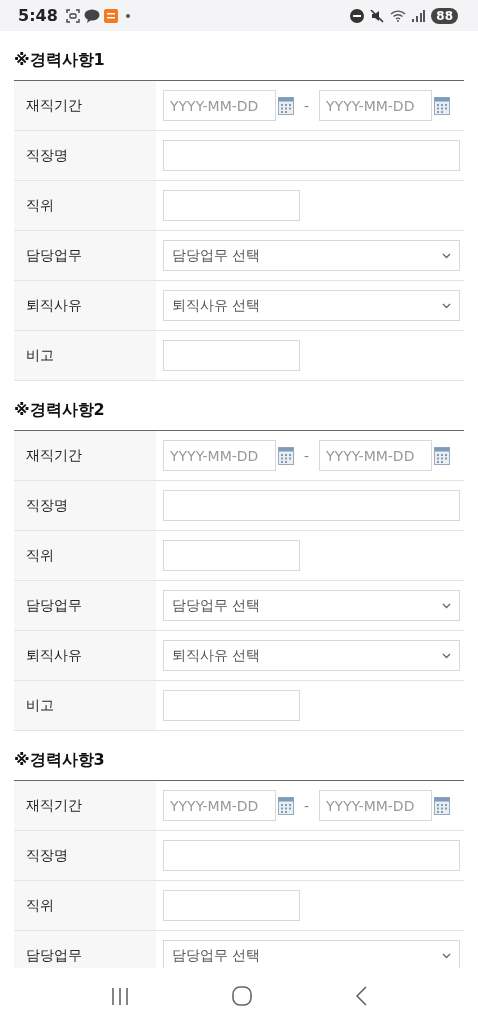 The width and height of the screenshot is (478, 1024). Describe the element at coordinates (110, 15) in the screenshot. I see `app-icon` at that location.